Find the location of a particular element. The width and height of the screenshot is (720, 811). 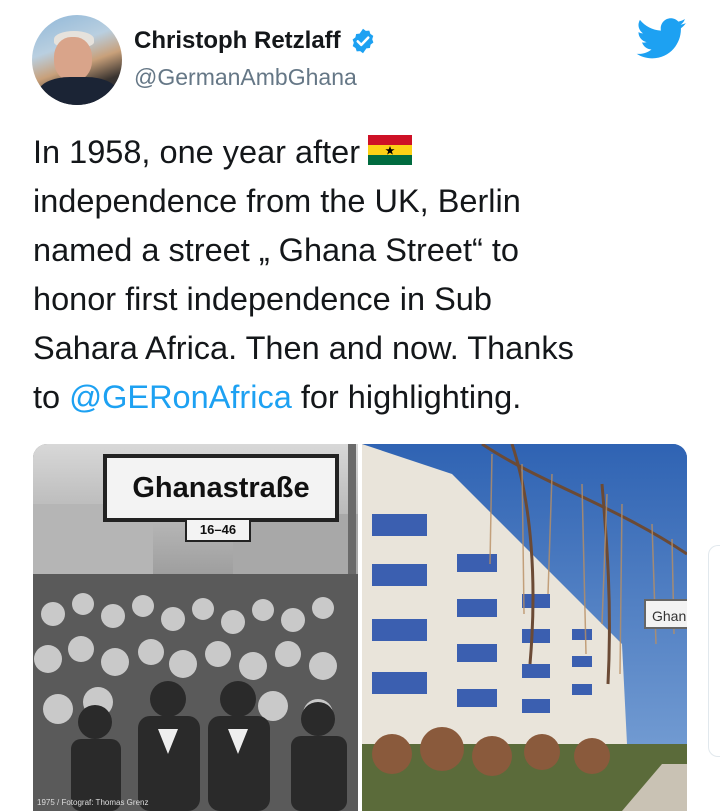

avatar-shirt is located at coordinates (78, 91).